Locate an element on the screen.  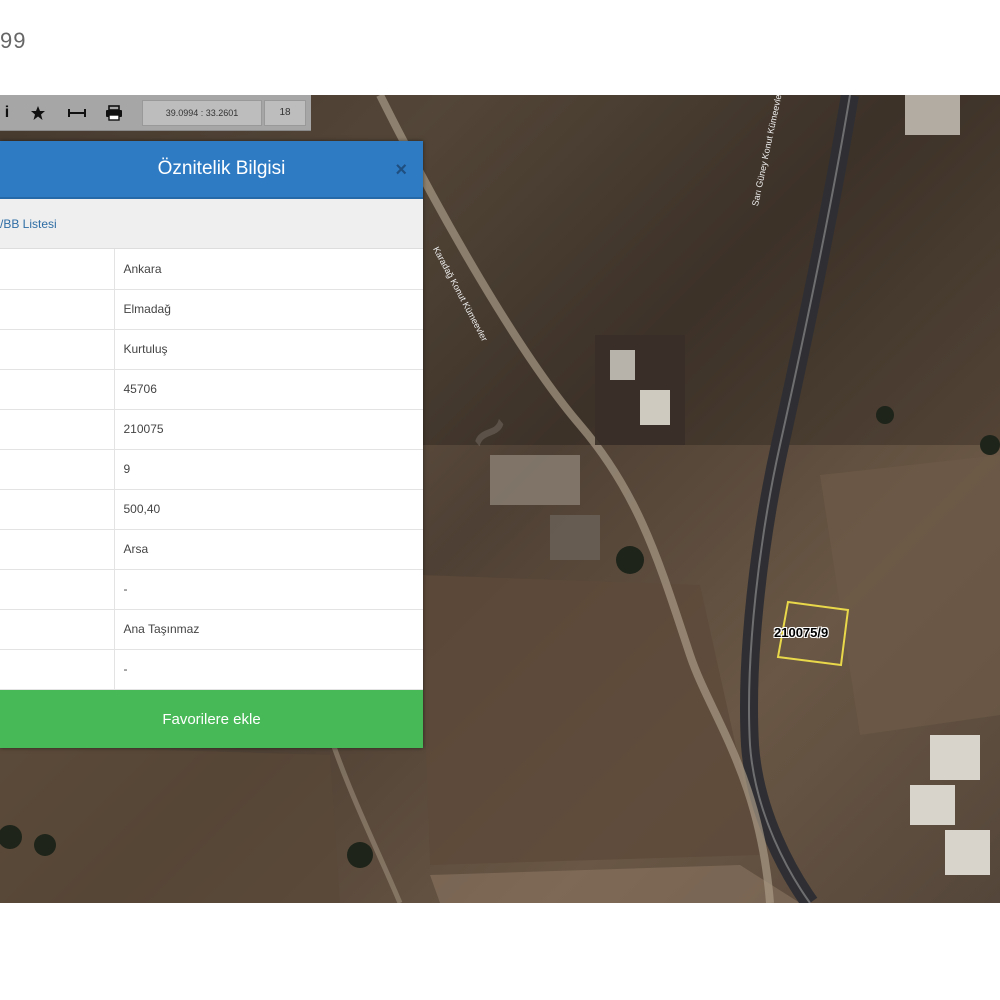
panel-header: Öznitelik Bilgisi × is located at coordinates (211, 170).